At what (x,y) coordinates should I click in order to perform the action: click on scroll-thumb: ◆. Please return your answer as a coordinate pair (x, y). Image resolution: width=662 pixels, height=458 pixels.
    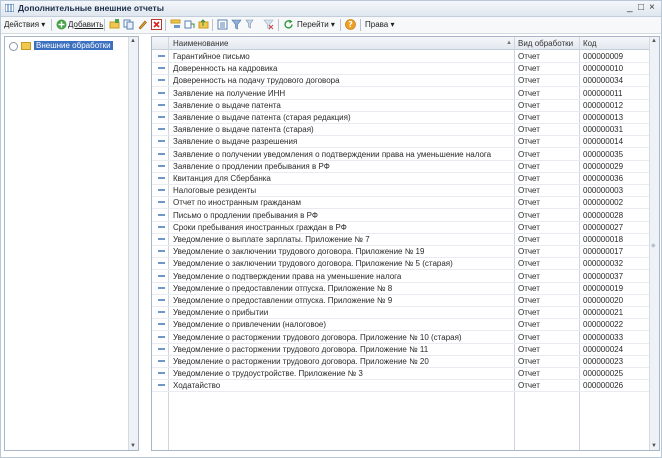
    Looking at the image, I should click on (653, 245).